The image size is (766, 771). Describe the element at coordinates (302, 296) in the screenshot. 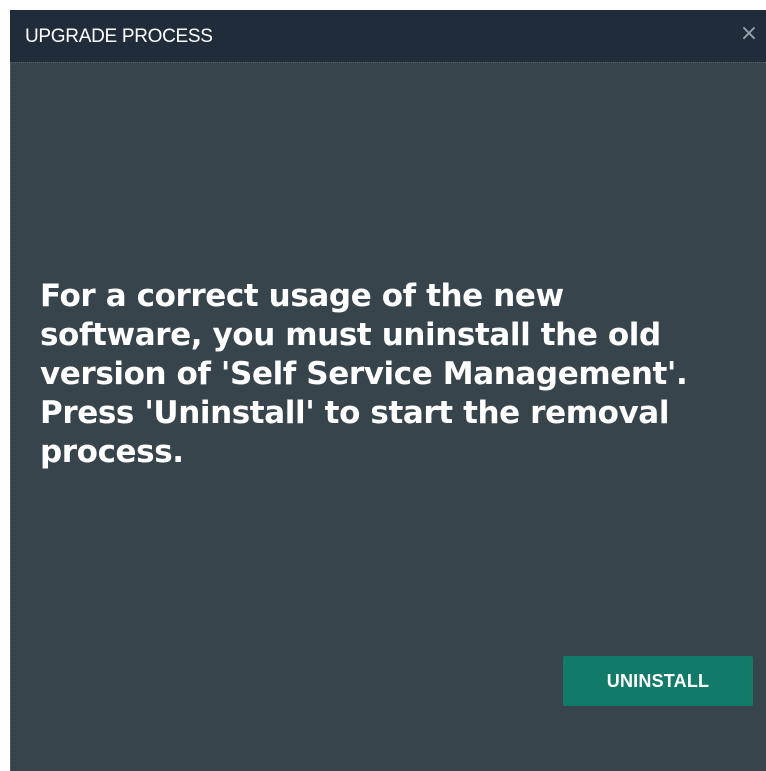

I see `message-line-1: For a correct usage of the new` at that location.